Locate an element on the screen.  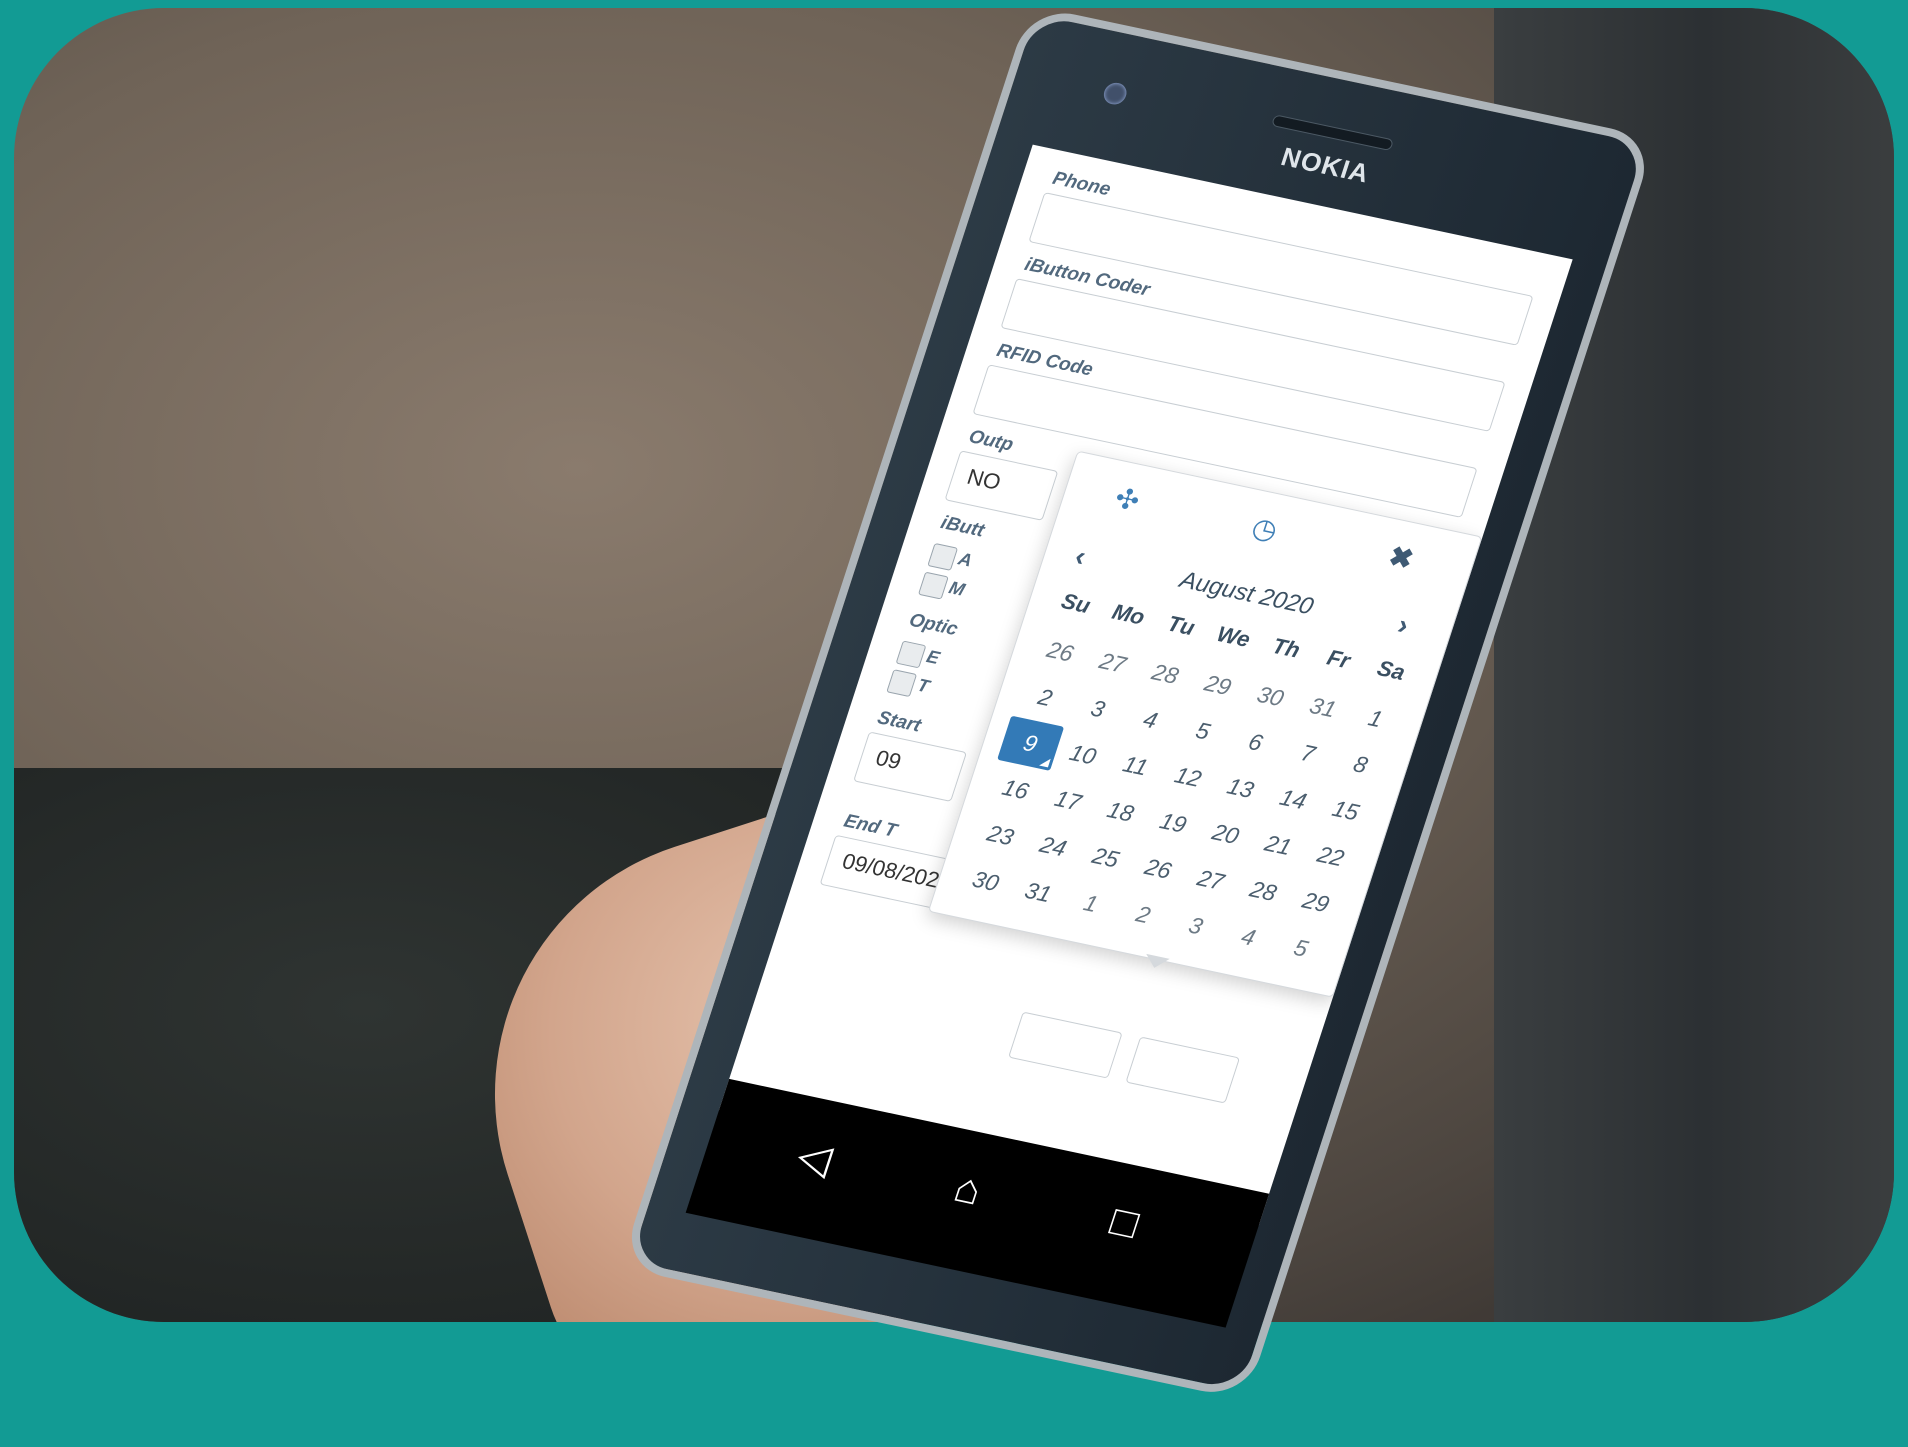
weekday-label: Sa is located at coordinates (1391, 670).